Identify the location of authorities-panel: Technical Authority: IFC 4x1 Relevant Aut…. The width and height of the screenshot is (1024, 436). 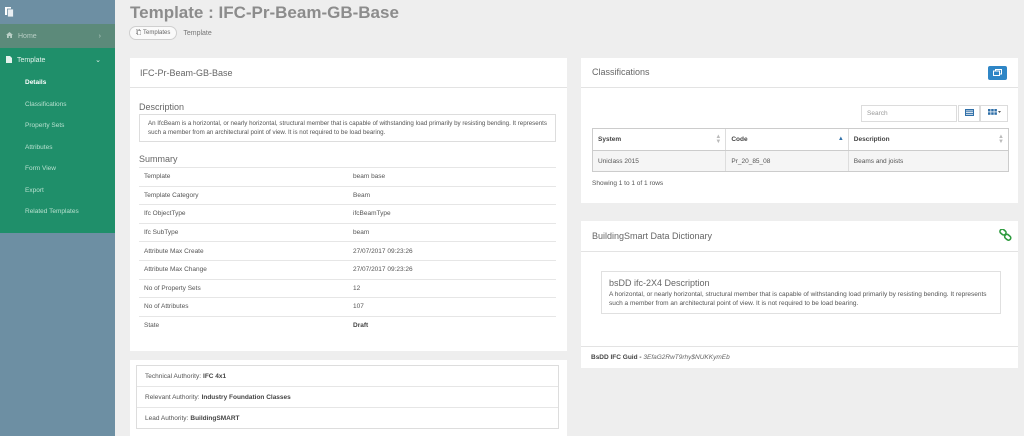
(348, 398).